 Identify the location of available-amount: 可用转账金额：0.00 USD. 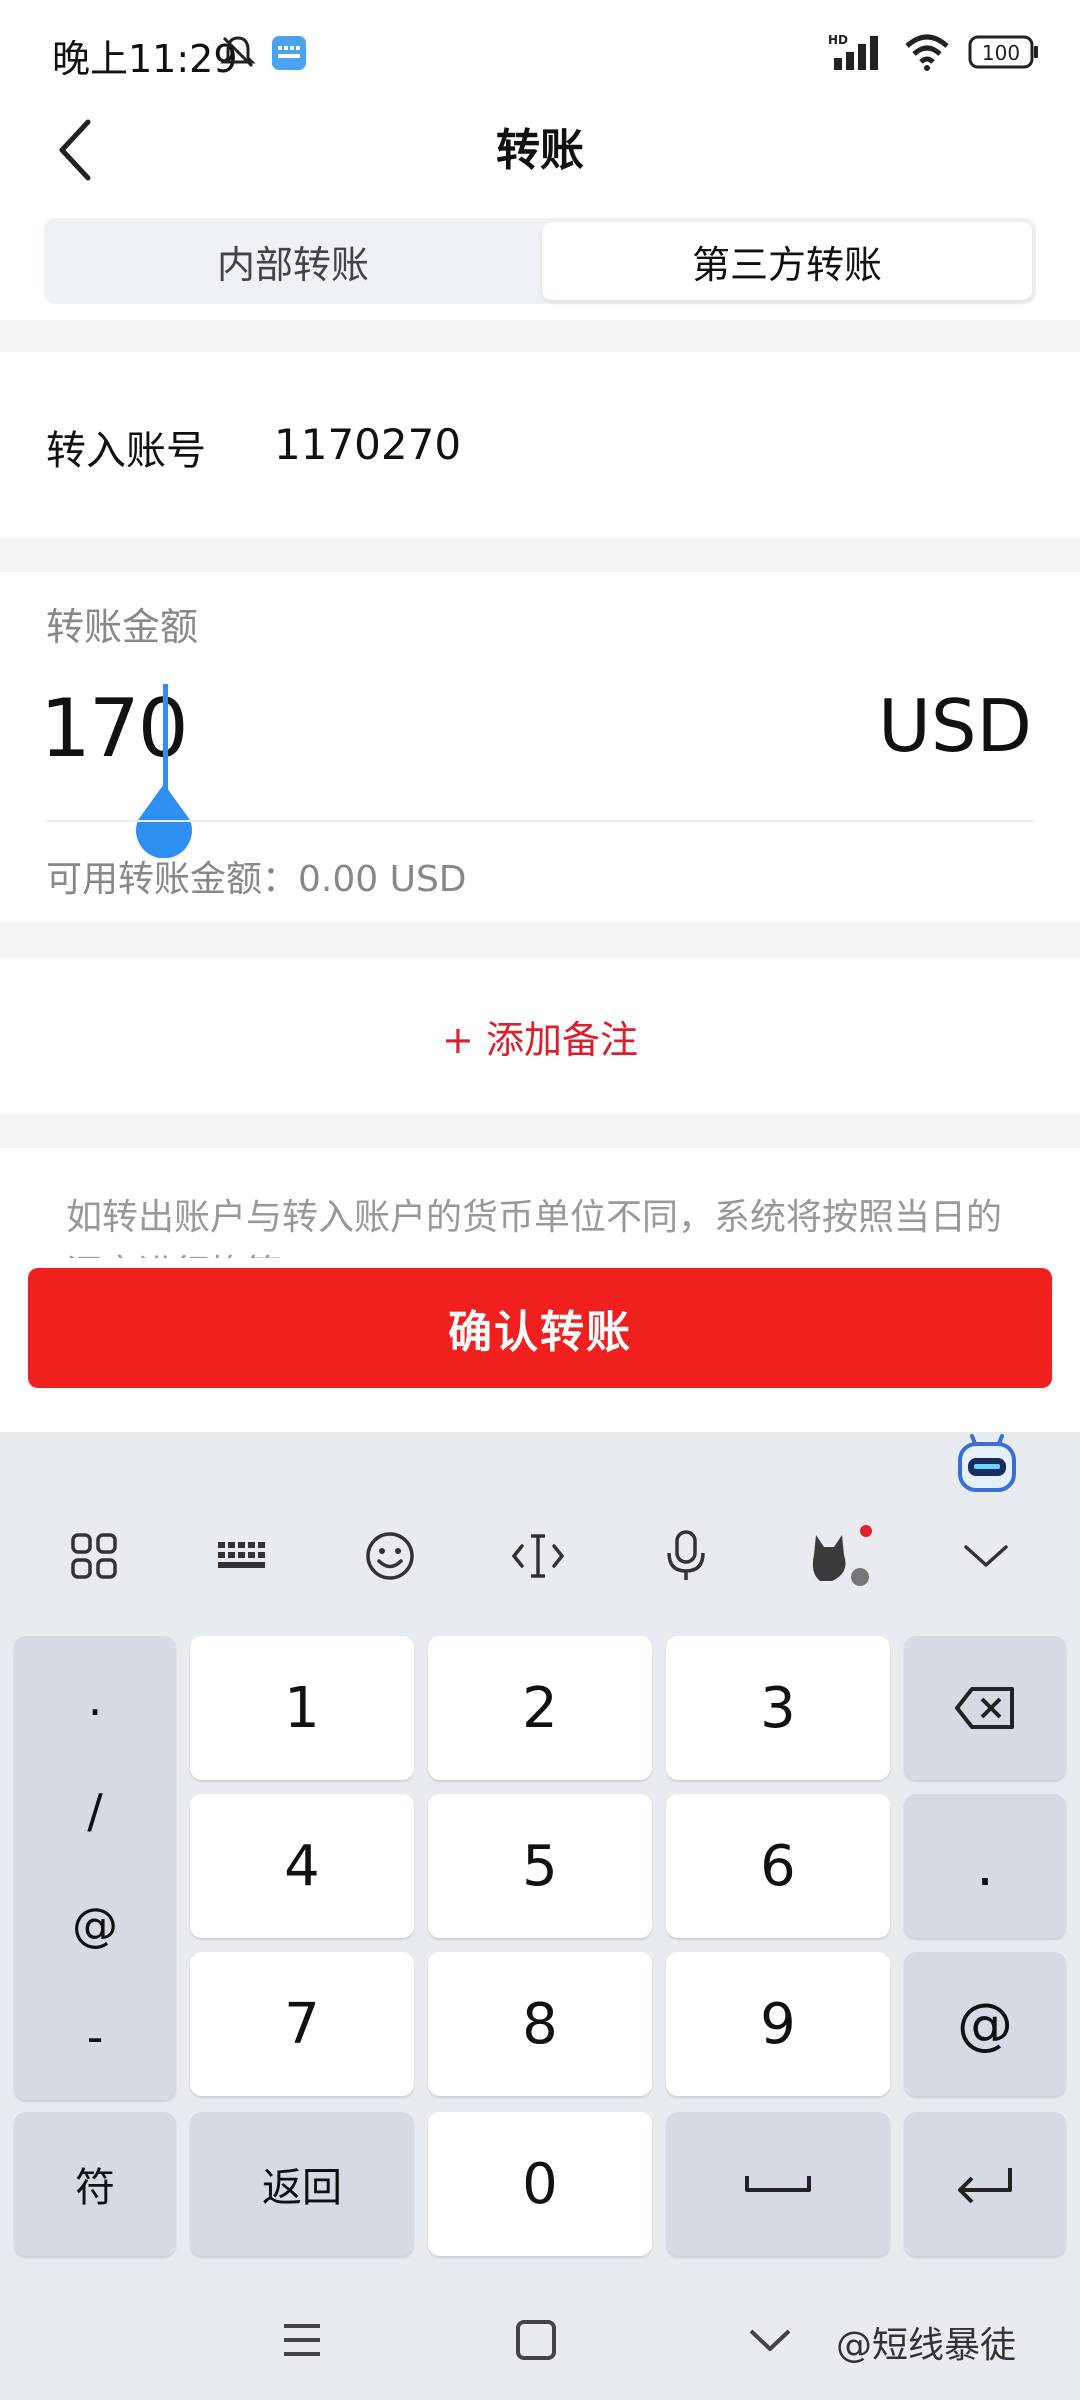
(256, 879).